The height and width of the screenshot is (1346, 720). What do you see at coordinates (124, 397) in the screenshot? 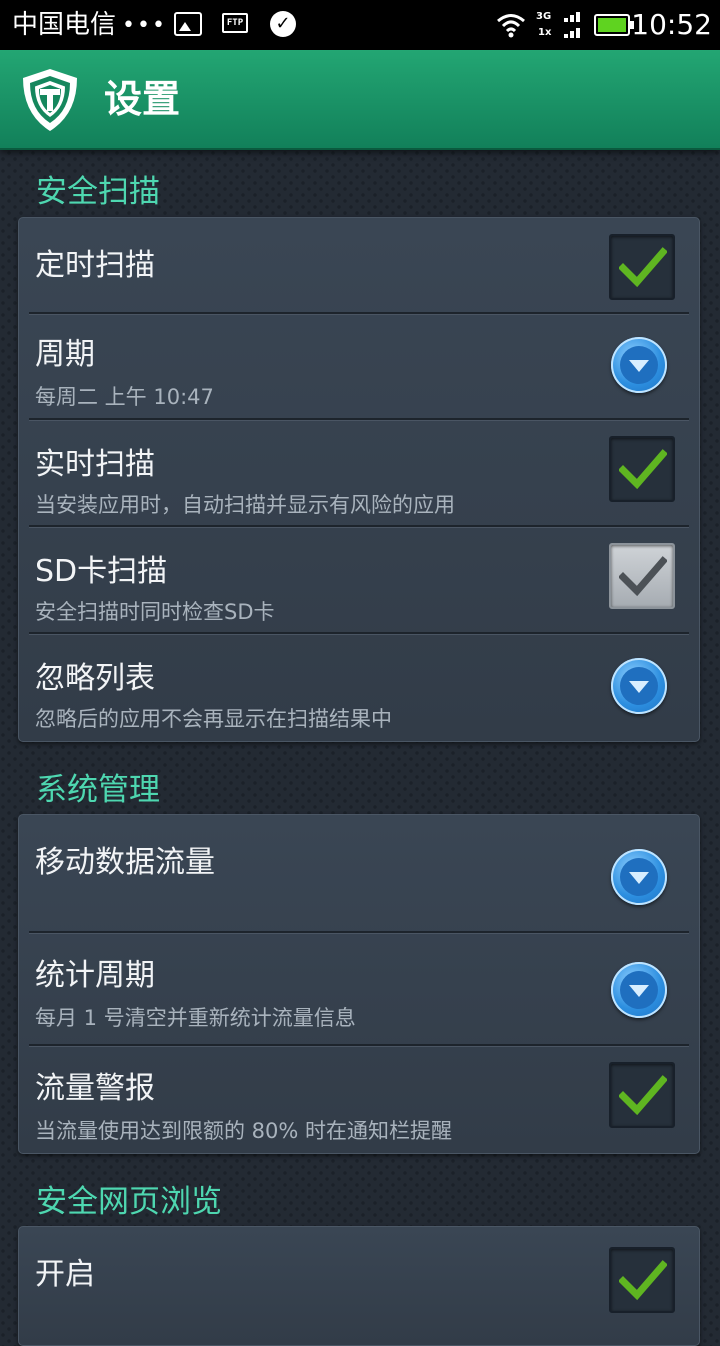
I see `setting-subtitle: 每周二 上午 10:47` at bounding box center [124, 397].